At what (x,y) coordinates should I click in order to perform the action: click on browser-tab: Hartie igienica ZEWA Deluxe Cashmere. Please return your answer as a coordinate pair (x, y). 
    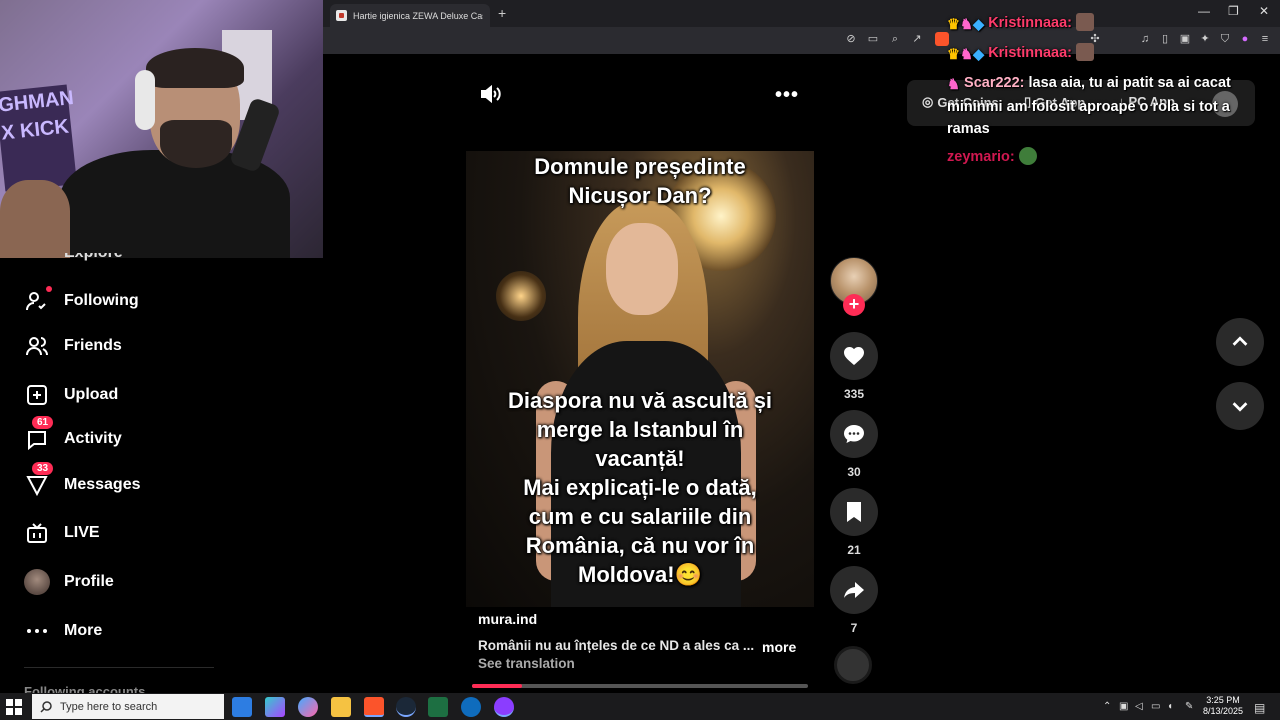
    Looking at the image, I should click on (410, 15).